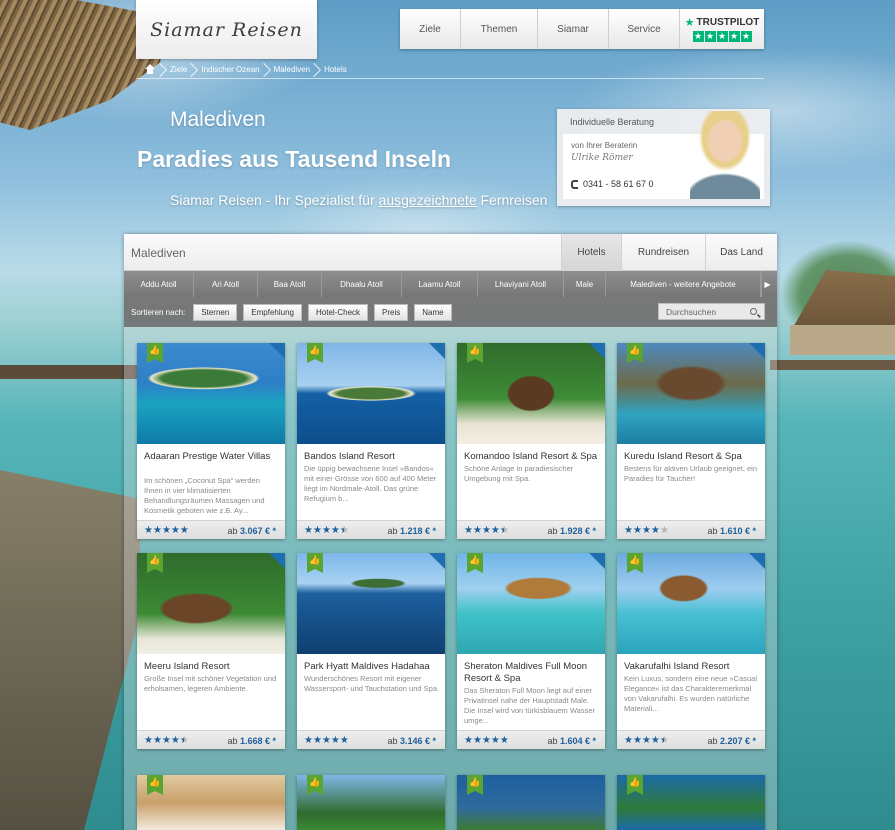 This screenshot has height=830, width=895. Describe the element at coordinates (711, 311) in the screenshot. I see `search-input: Durchsuchen` at that location.